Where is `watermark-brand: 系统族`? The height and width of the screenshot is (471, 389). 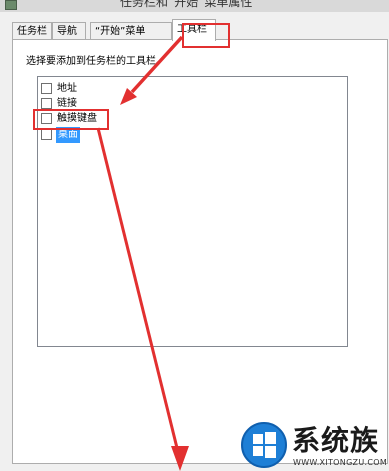 watermark-brand: 系统族 is located at coordinates (336, 440).